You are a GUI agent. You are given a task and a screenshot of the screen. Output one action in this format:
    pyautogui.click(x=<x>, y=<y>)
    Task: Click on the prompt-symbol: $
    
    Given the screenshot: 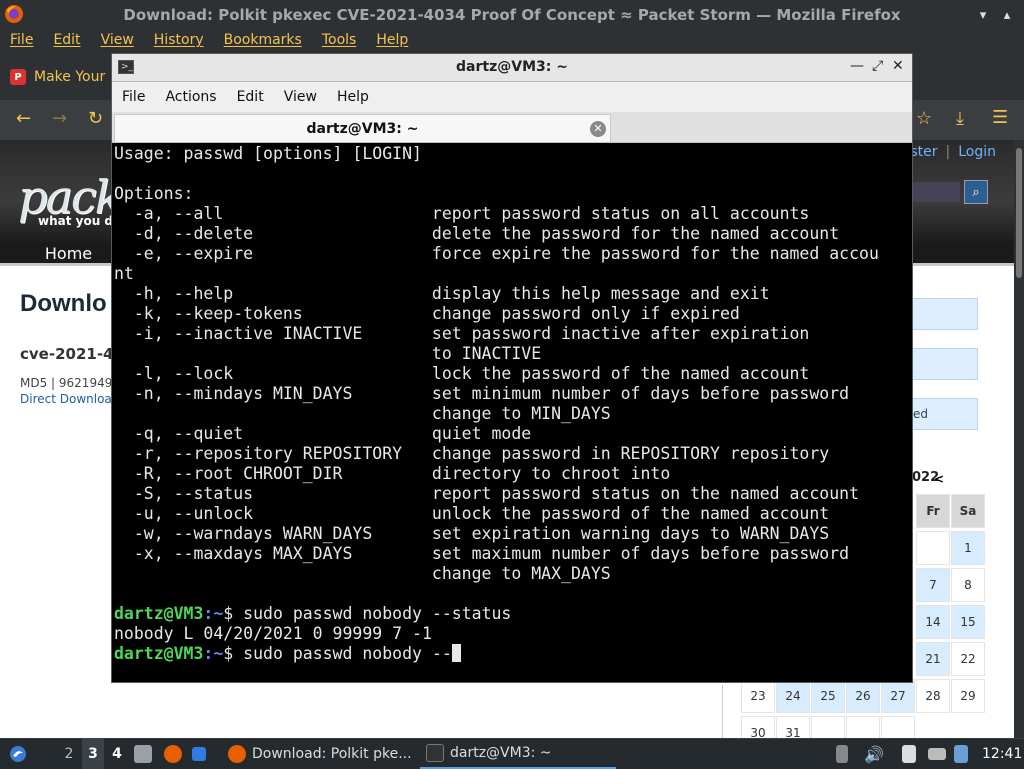 What is the action you would take?
    pyautogui.click(x=233, y=613)
    